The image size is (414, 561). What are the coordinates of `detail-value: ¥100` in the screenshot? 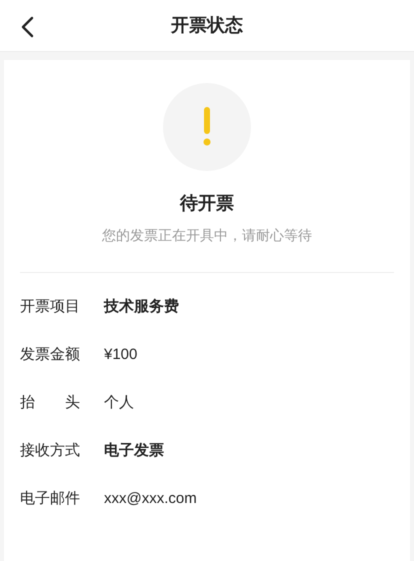 It's located at (121, 354).